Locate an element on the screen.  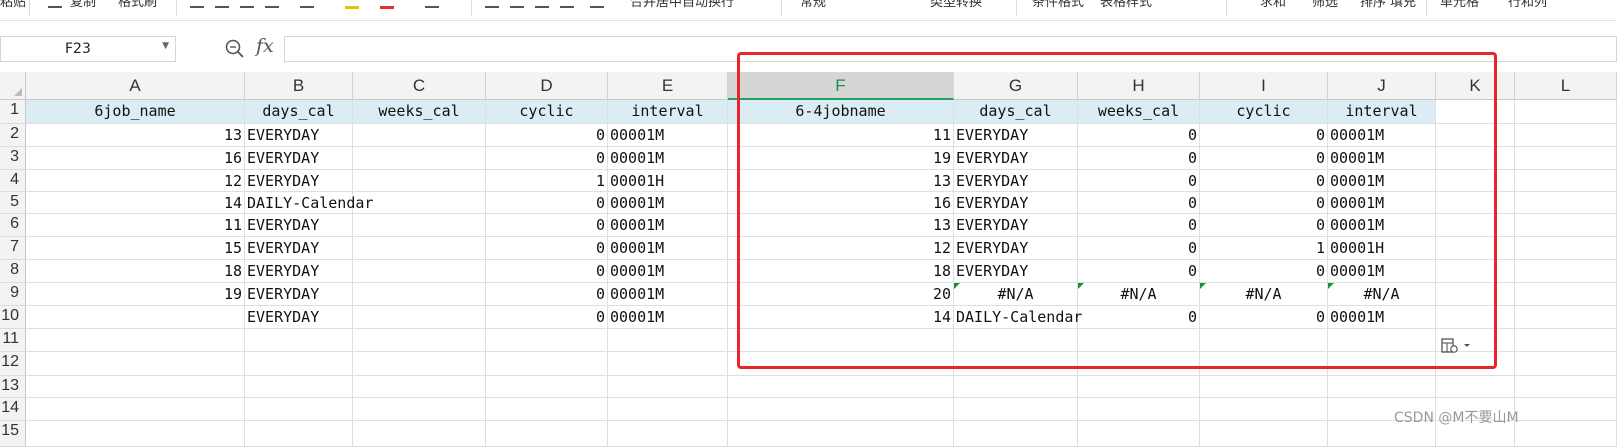
cell-K3 is located at coordinates (1475, 158).